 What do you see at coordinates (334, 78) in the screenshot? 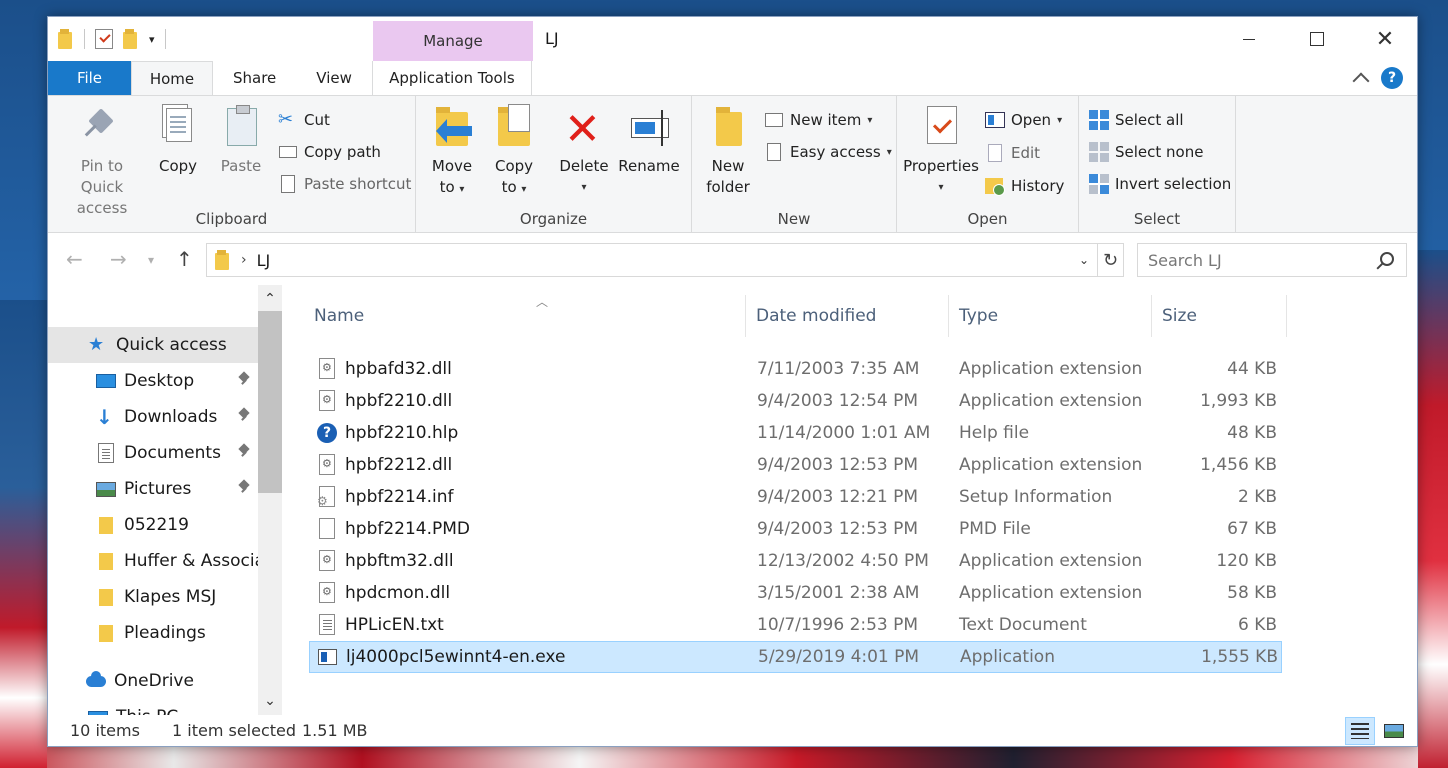
I see `tab-view: View` at bounding box center [334, 78].